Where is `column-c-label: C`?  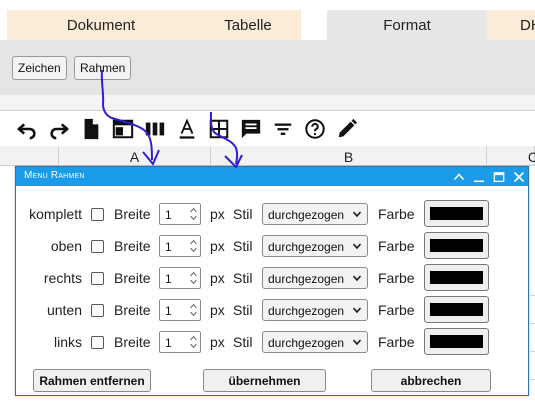 column-c-label: C is located at coordinates (531, 157).